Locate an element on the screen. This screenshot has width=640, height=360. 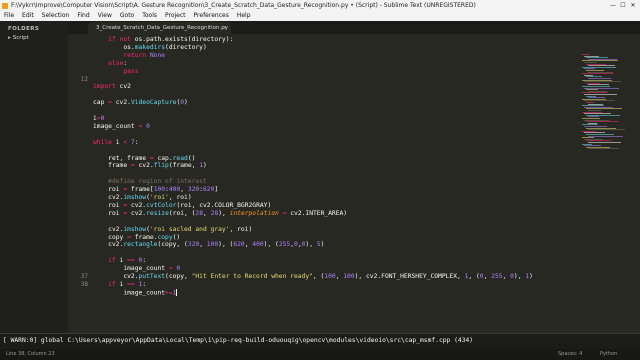
code-token: == is located at coordinates (131, 261).